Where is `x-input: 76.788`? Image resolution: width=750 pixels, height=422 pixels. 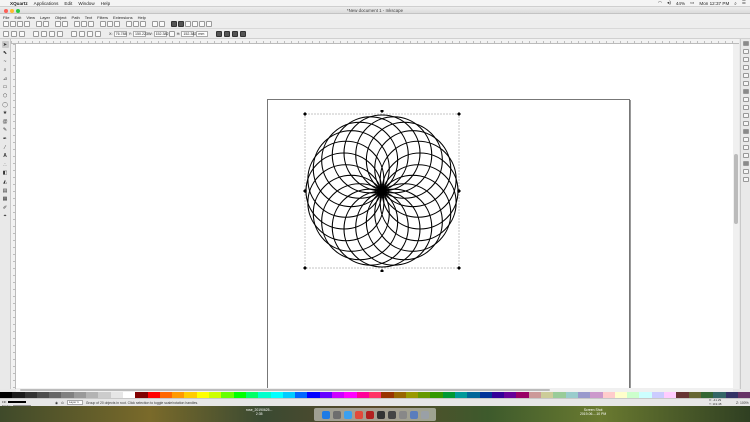
x-input: 76.788 is located at coordinates (120, 33).